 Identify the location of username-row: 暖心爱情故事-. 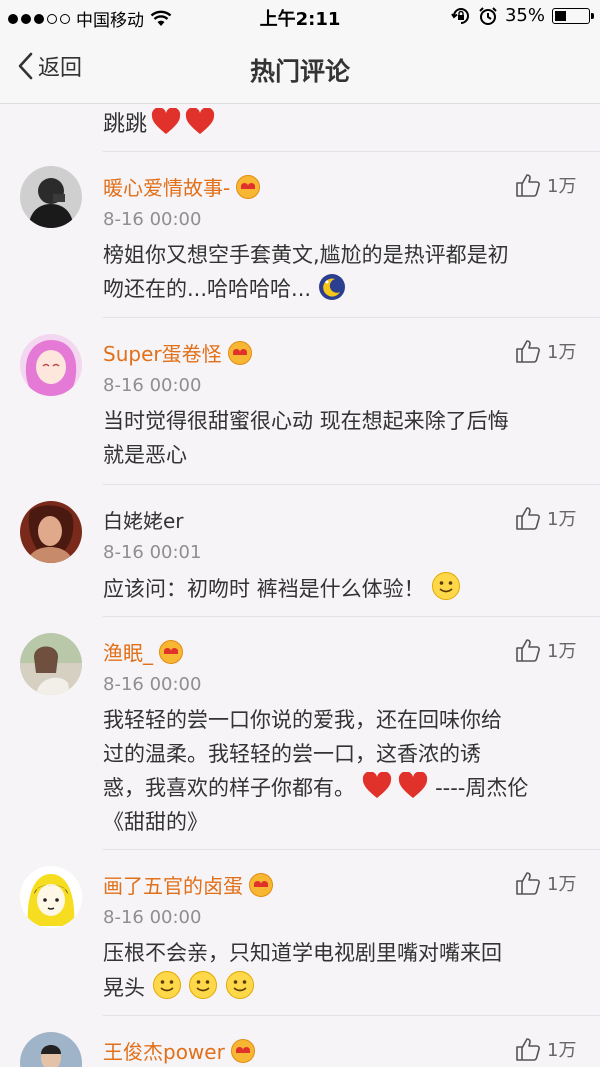
(182, 186).